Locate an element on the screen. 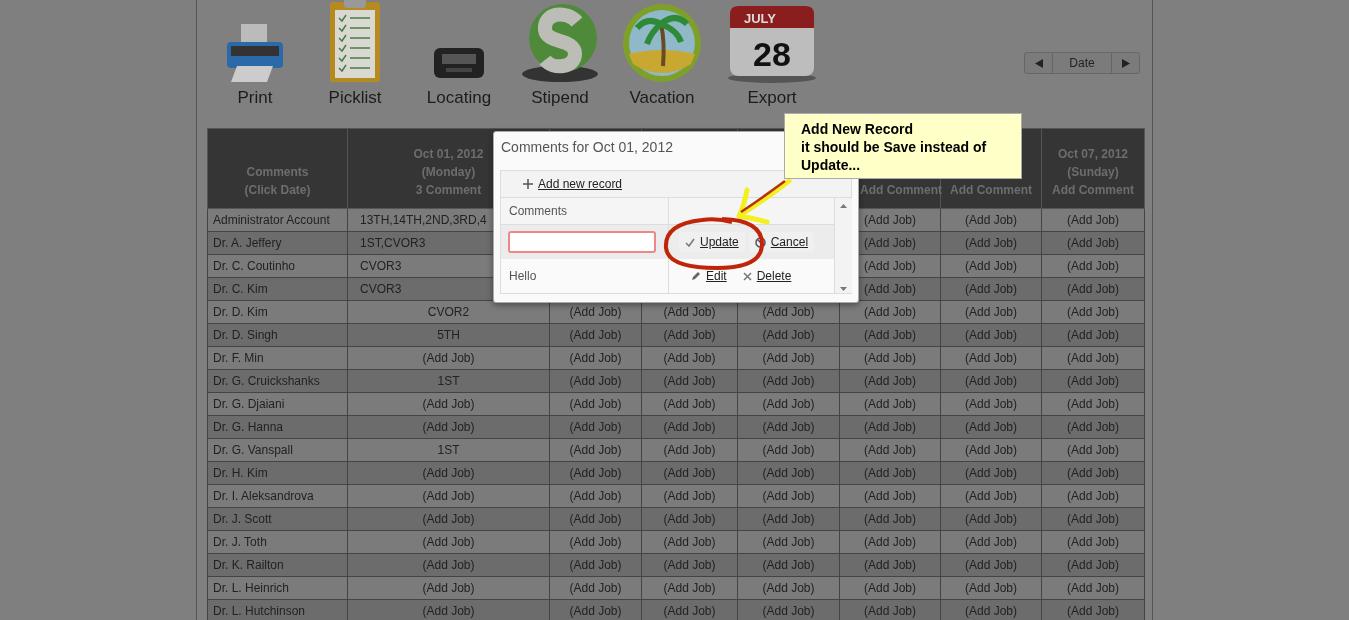  scroll-down-icon is located at coordinates (843, 289).